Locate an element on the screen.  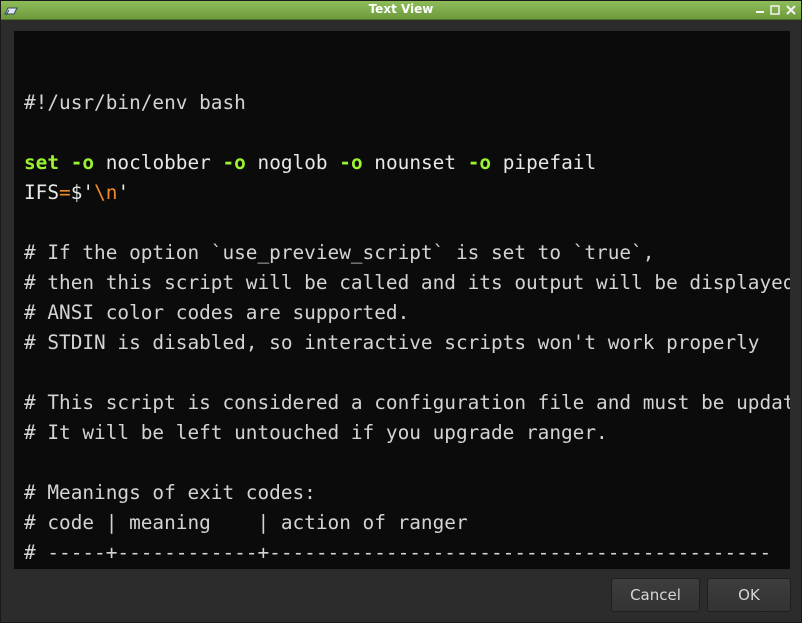
code-token: ' is located at coordinates (123, 192).